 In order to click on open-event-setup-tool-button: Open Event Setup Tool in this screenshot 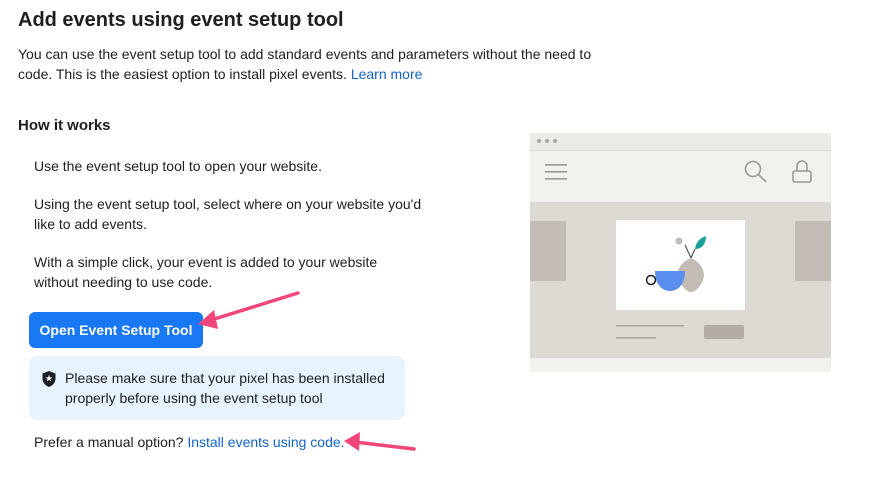, I will do `click(116, 330)`.